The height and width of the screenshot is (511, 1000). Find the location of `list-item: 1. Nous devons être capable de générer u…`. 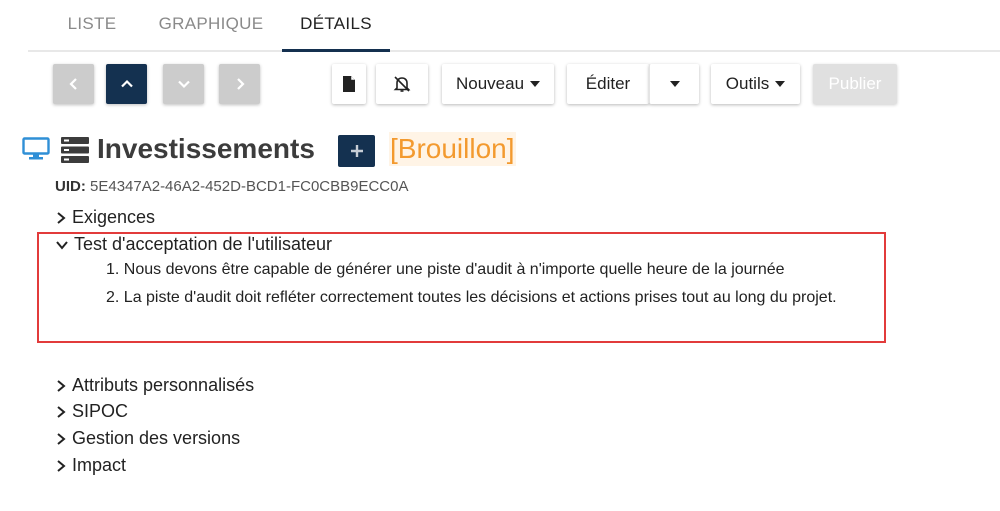

list-item: 1. Nous devons être capable de générer u… is located at coordinates (445, 269).